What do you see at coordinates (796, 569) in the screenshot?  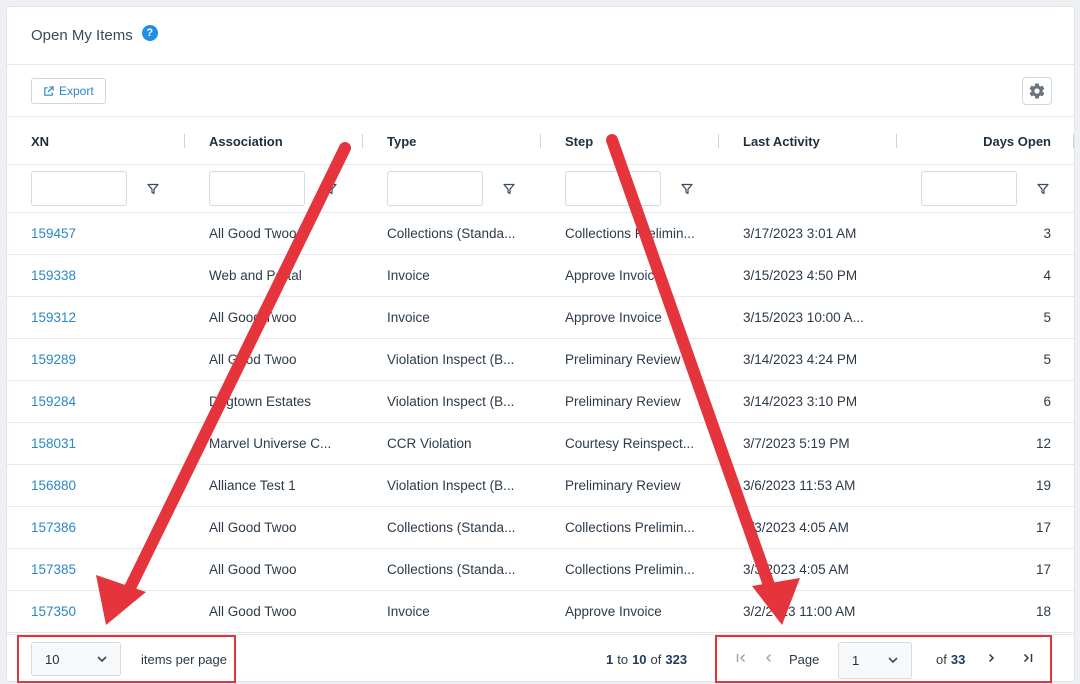 I see `last-activity-cell: 3/3/2023 4:05 AM` at bounding box center [796, 569].